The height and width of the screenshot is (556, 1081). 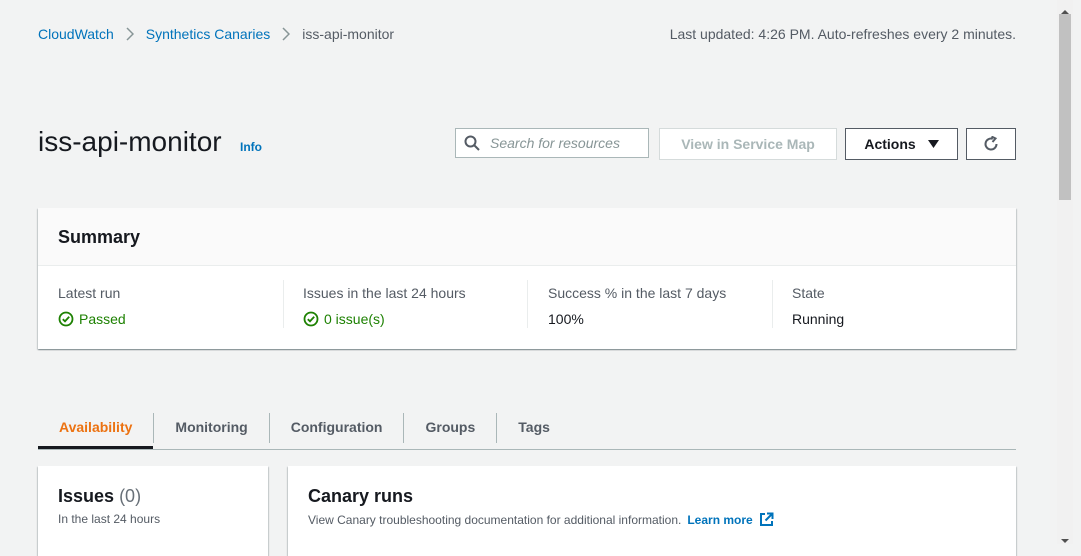 What do you see at coordinates (808, 293) in the screenshot?
I see `summary-label: State` at bounding box center [808, 293].